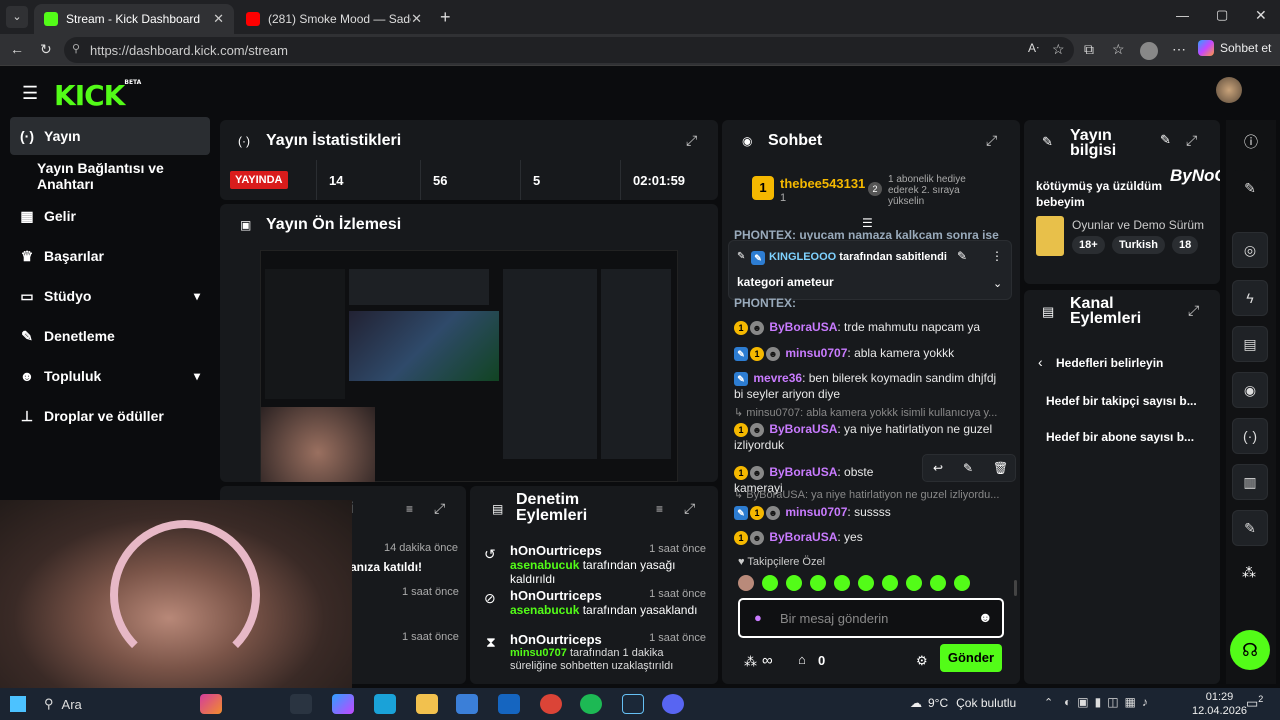 This screenshot has height=720, width=1280. Describe the element at coordinates (1109, 363) in the screenshot. I see `goals-back-label: Hedefleri belirleyin` at that location.